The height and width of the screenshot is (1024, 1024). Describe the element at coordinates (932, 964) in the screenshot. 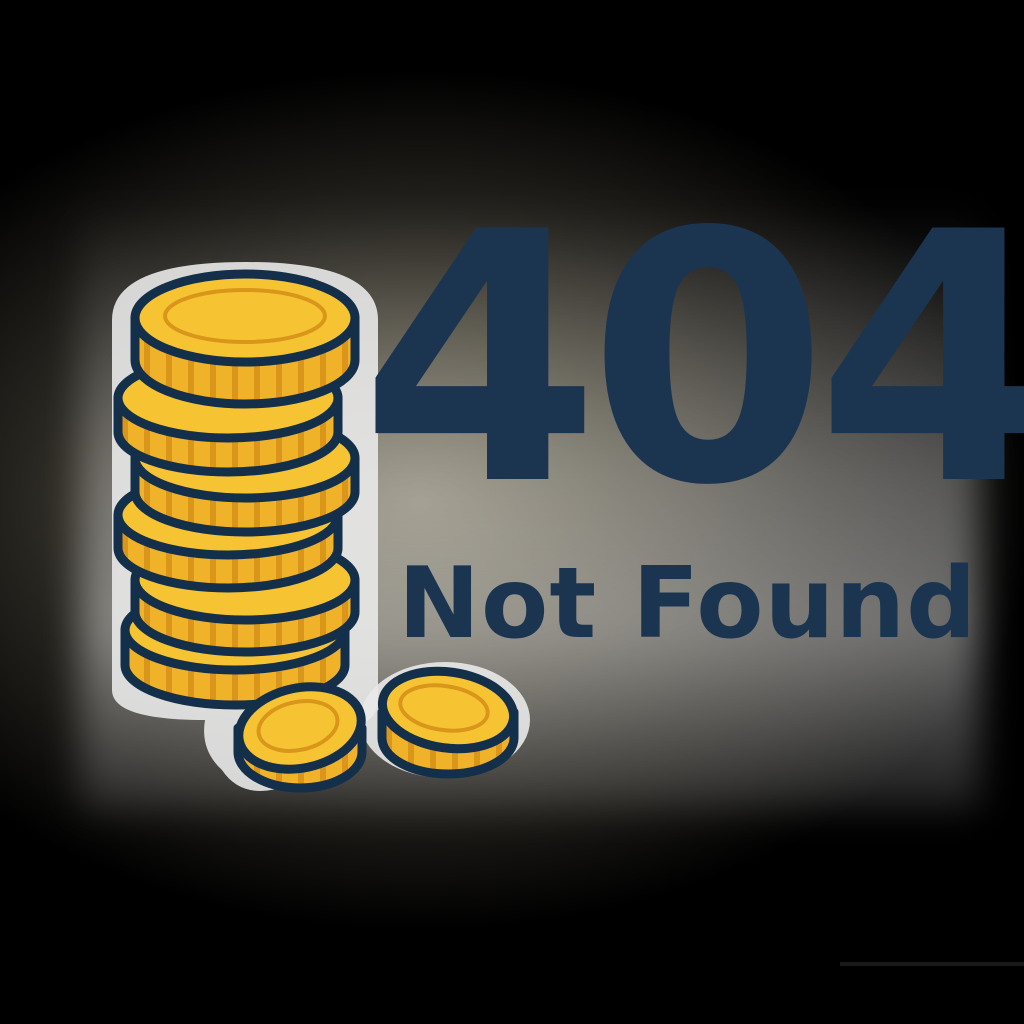

I see `divider` at that location.